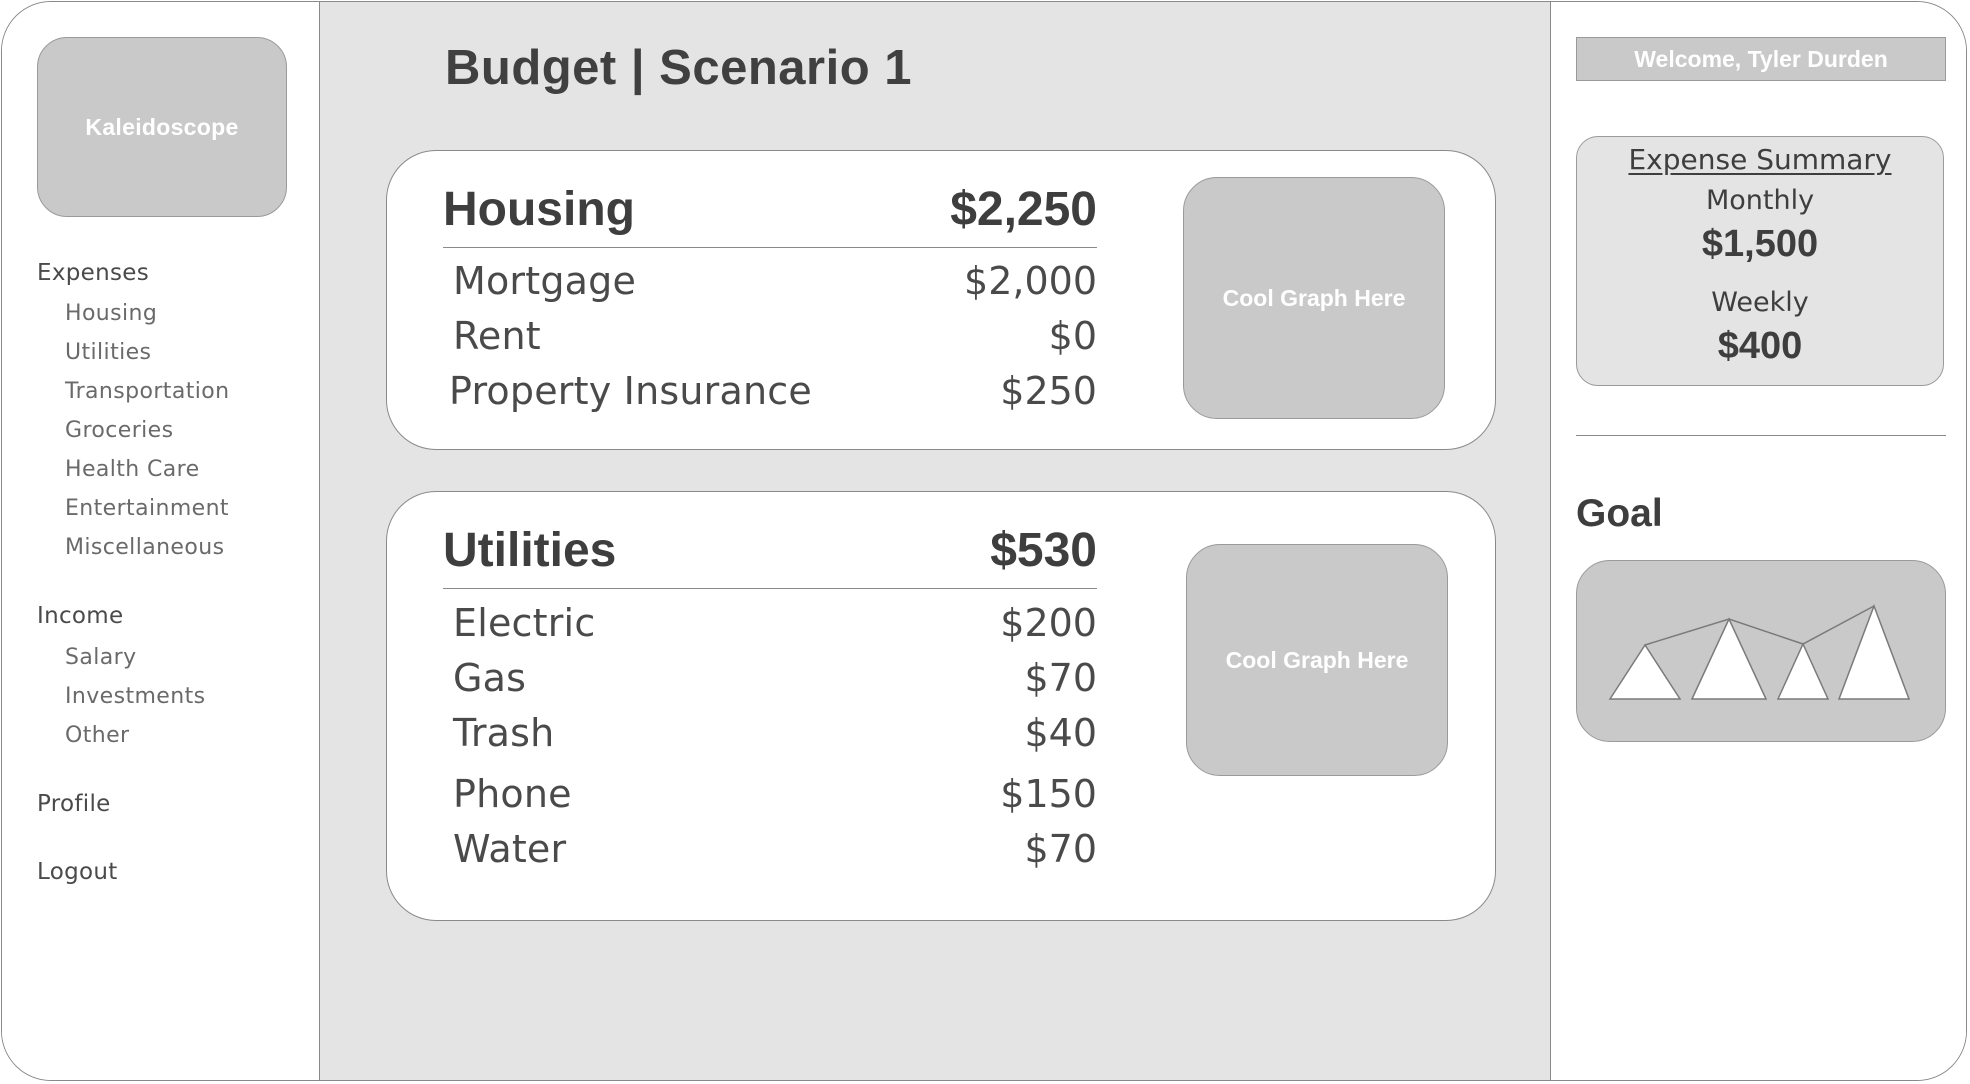 The height and width of the screenshot is (1084, 1970). I want to click on logo-text: Kaleidoscope, so click(162, 126).